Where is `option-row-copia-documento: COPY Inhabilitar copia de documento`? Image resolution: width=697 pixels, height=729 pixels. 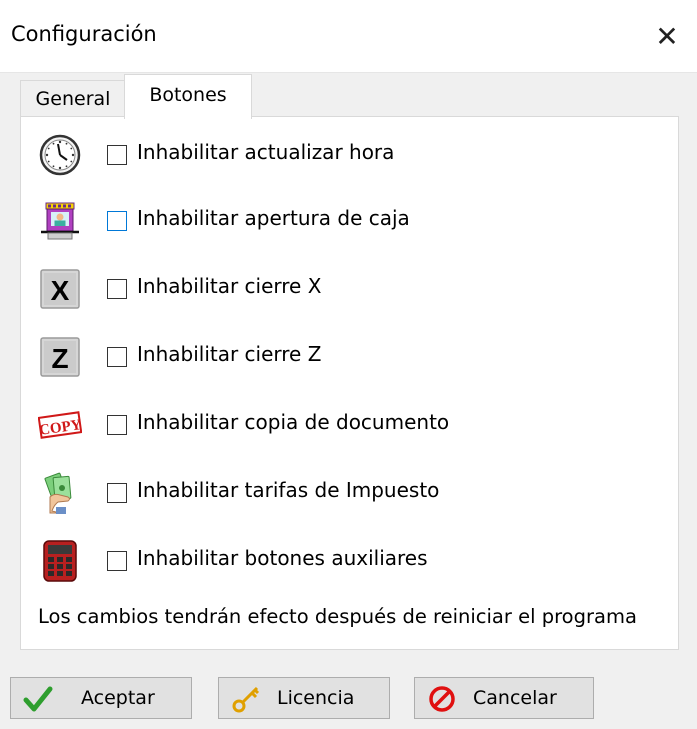 option-row-copia-documento: COPY Inhabilitar copia de documento is located at coordinates (341, 424).